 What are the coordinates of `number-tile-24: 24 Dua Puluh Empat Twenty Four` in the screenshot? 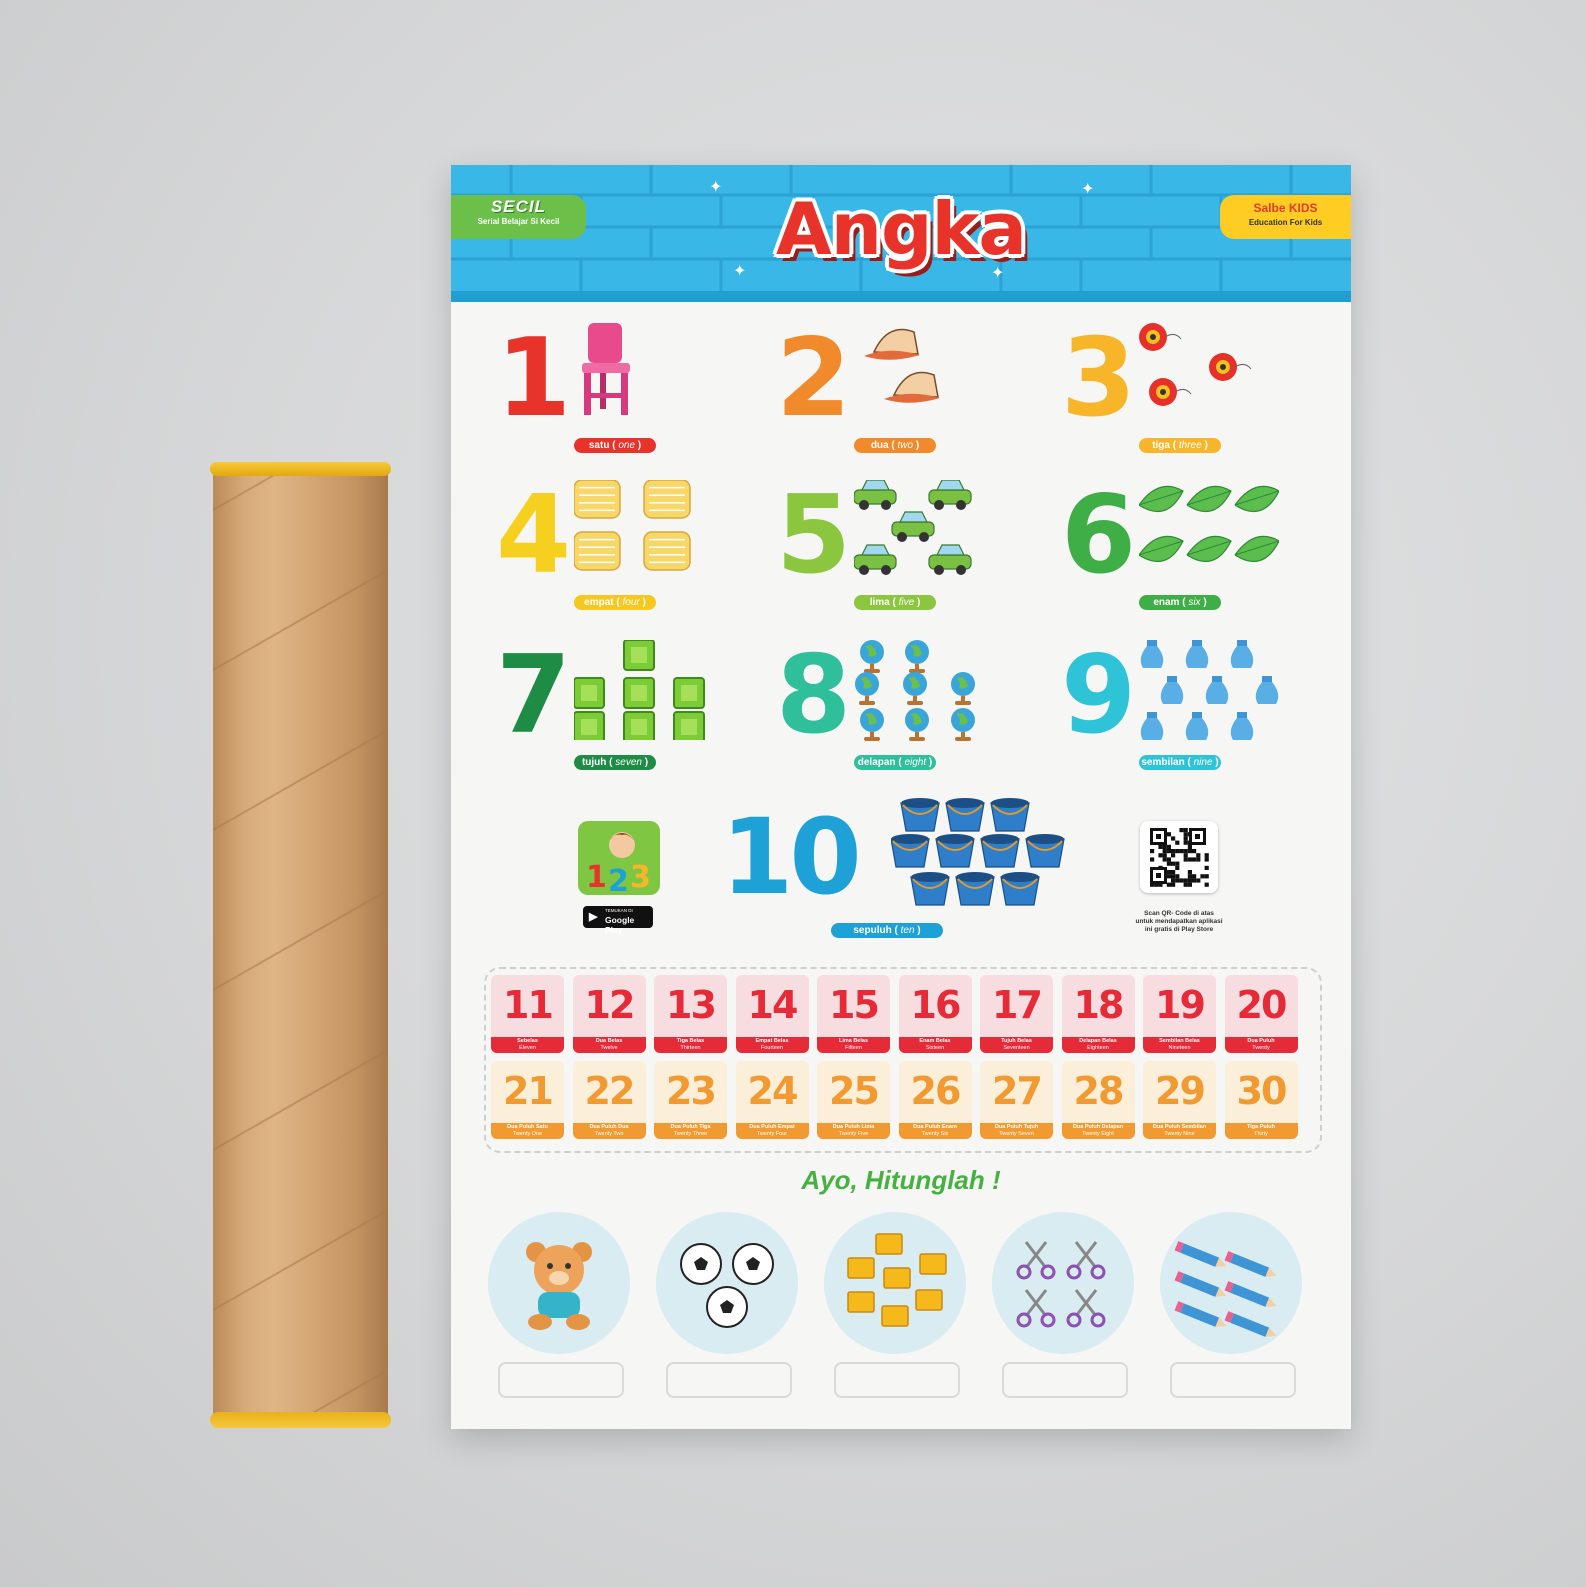 It's located at (772, 1100).